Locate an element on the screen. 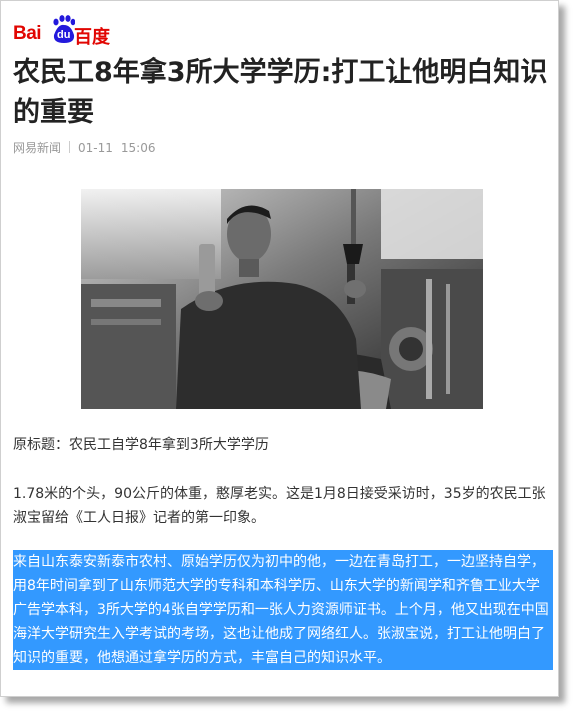 This screenshot has width=573, height=711. logo-text-du: du is located at coordinates (64, 35).